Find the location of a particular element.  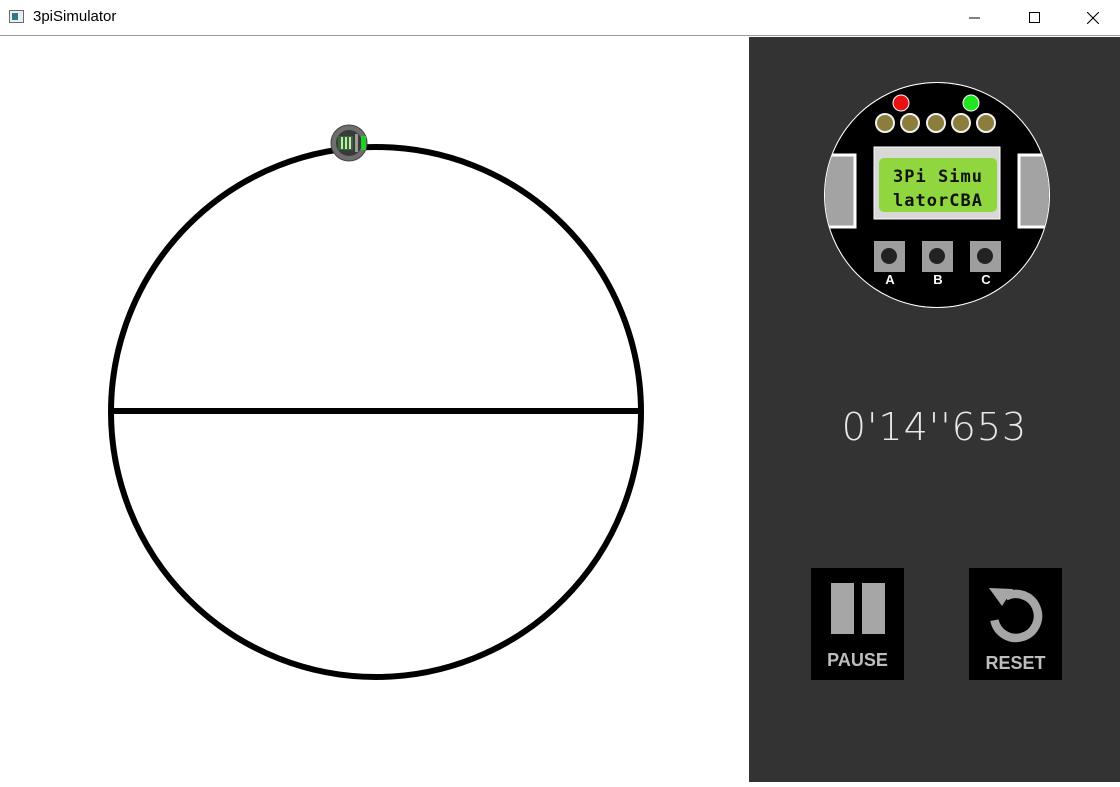

title-bar: 3piSimulator is located at coordinates (560, 18).